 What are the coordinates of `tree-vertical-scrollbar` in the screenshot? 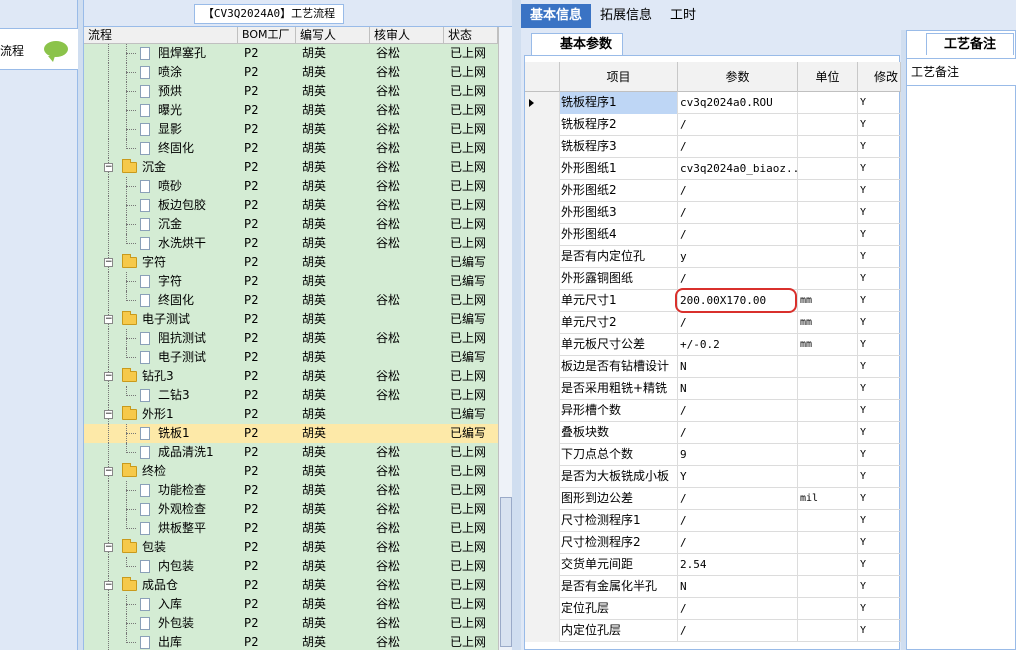 It's located at (505, 338).